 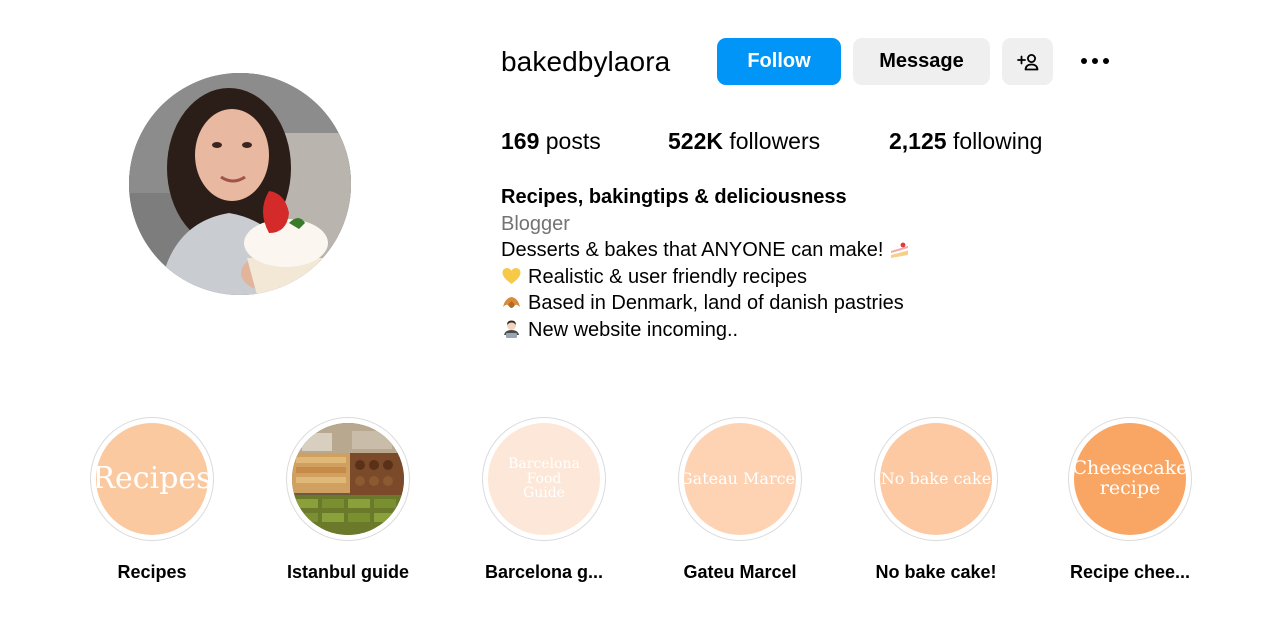 I want to click on following-label: following, so click(x=997, y=141).